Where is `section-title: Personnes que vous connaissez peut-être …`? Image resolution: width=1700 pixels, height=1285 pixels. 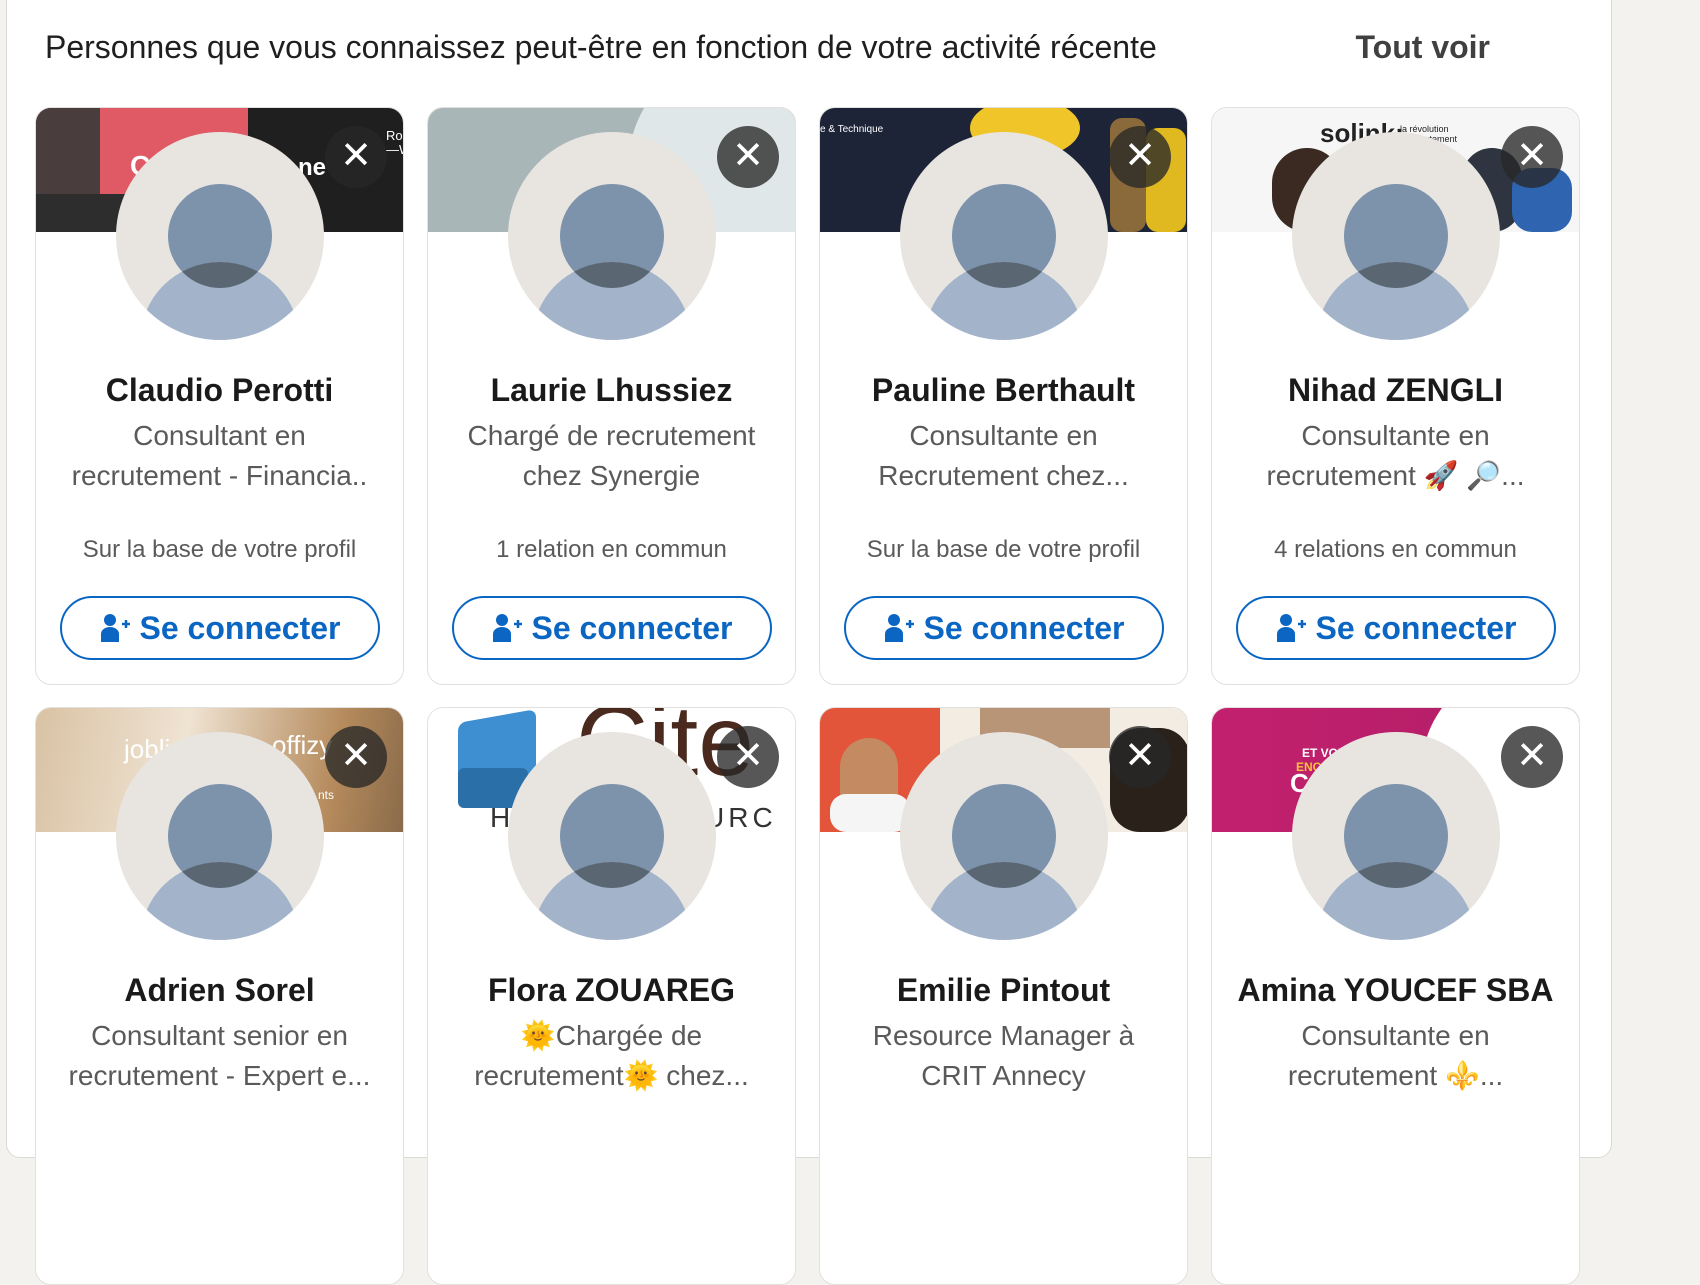 section-title: Personnes que vous connaissez peut-être … is located at coordinates (601, 47).